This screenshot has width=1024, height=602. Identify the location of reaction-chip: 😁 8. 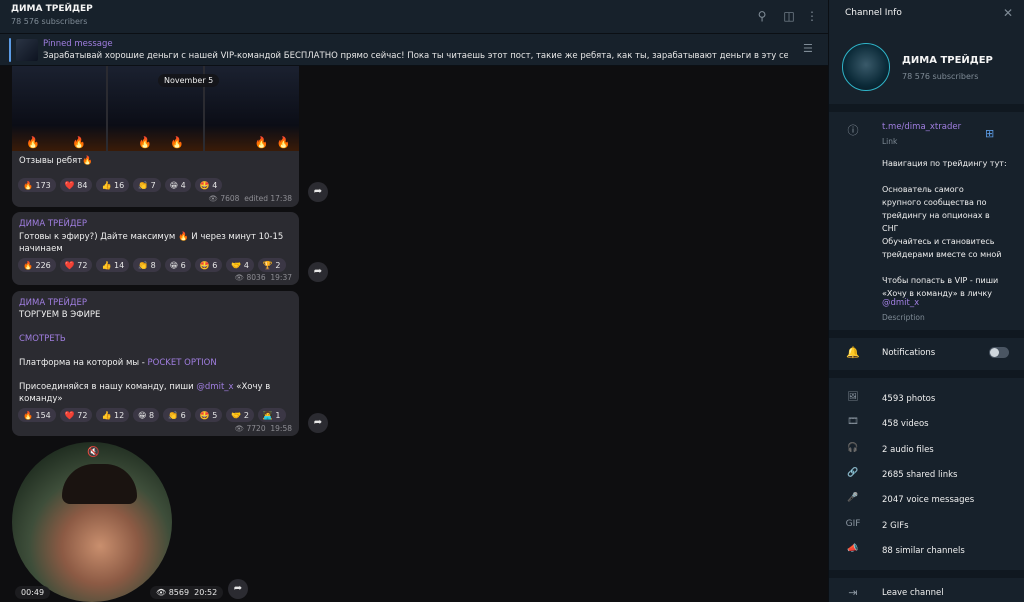
(146, 415).